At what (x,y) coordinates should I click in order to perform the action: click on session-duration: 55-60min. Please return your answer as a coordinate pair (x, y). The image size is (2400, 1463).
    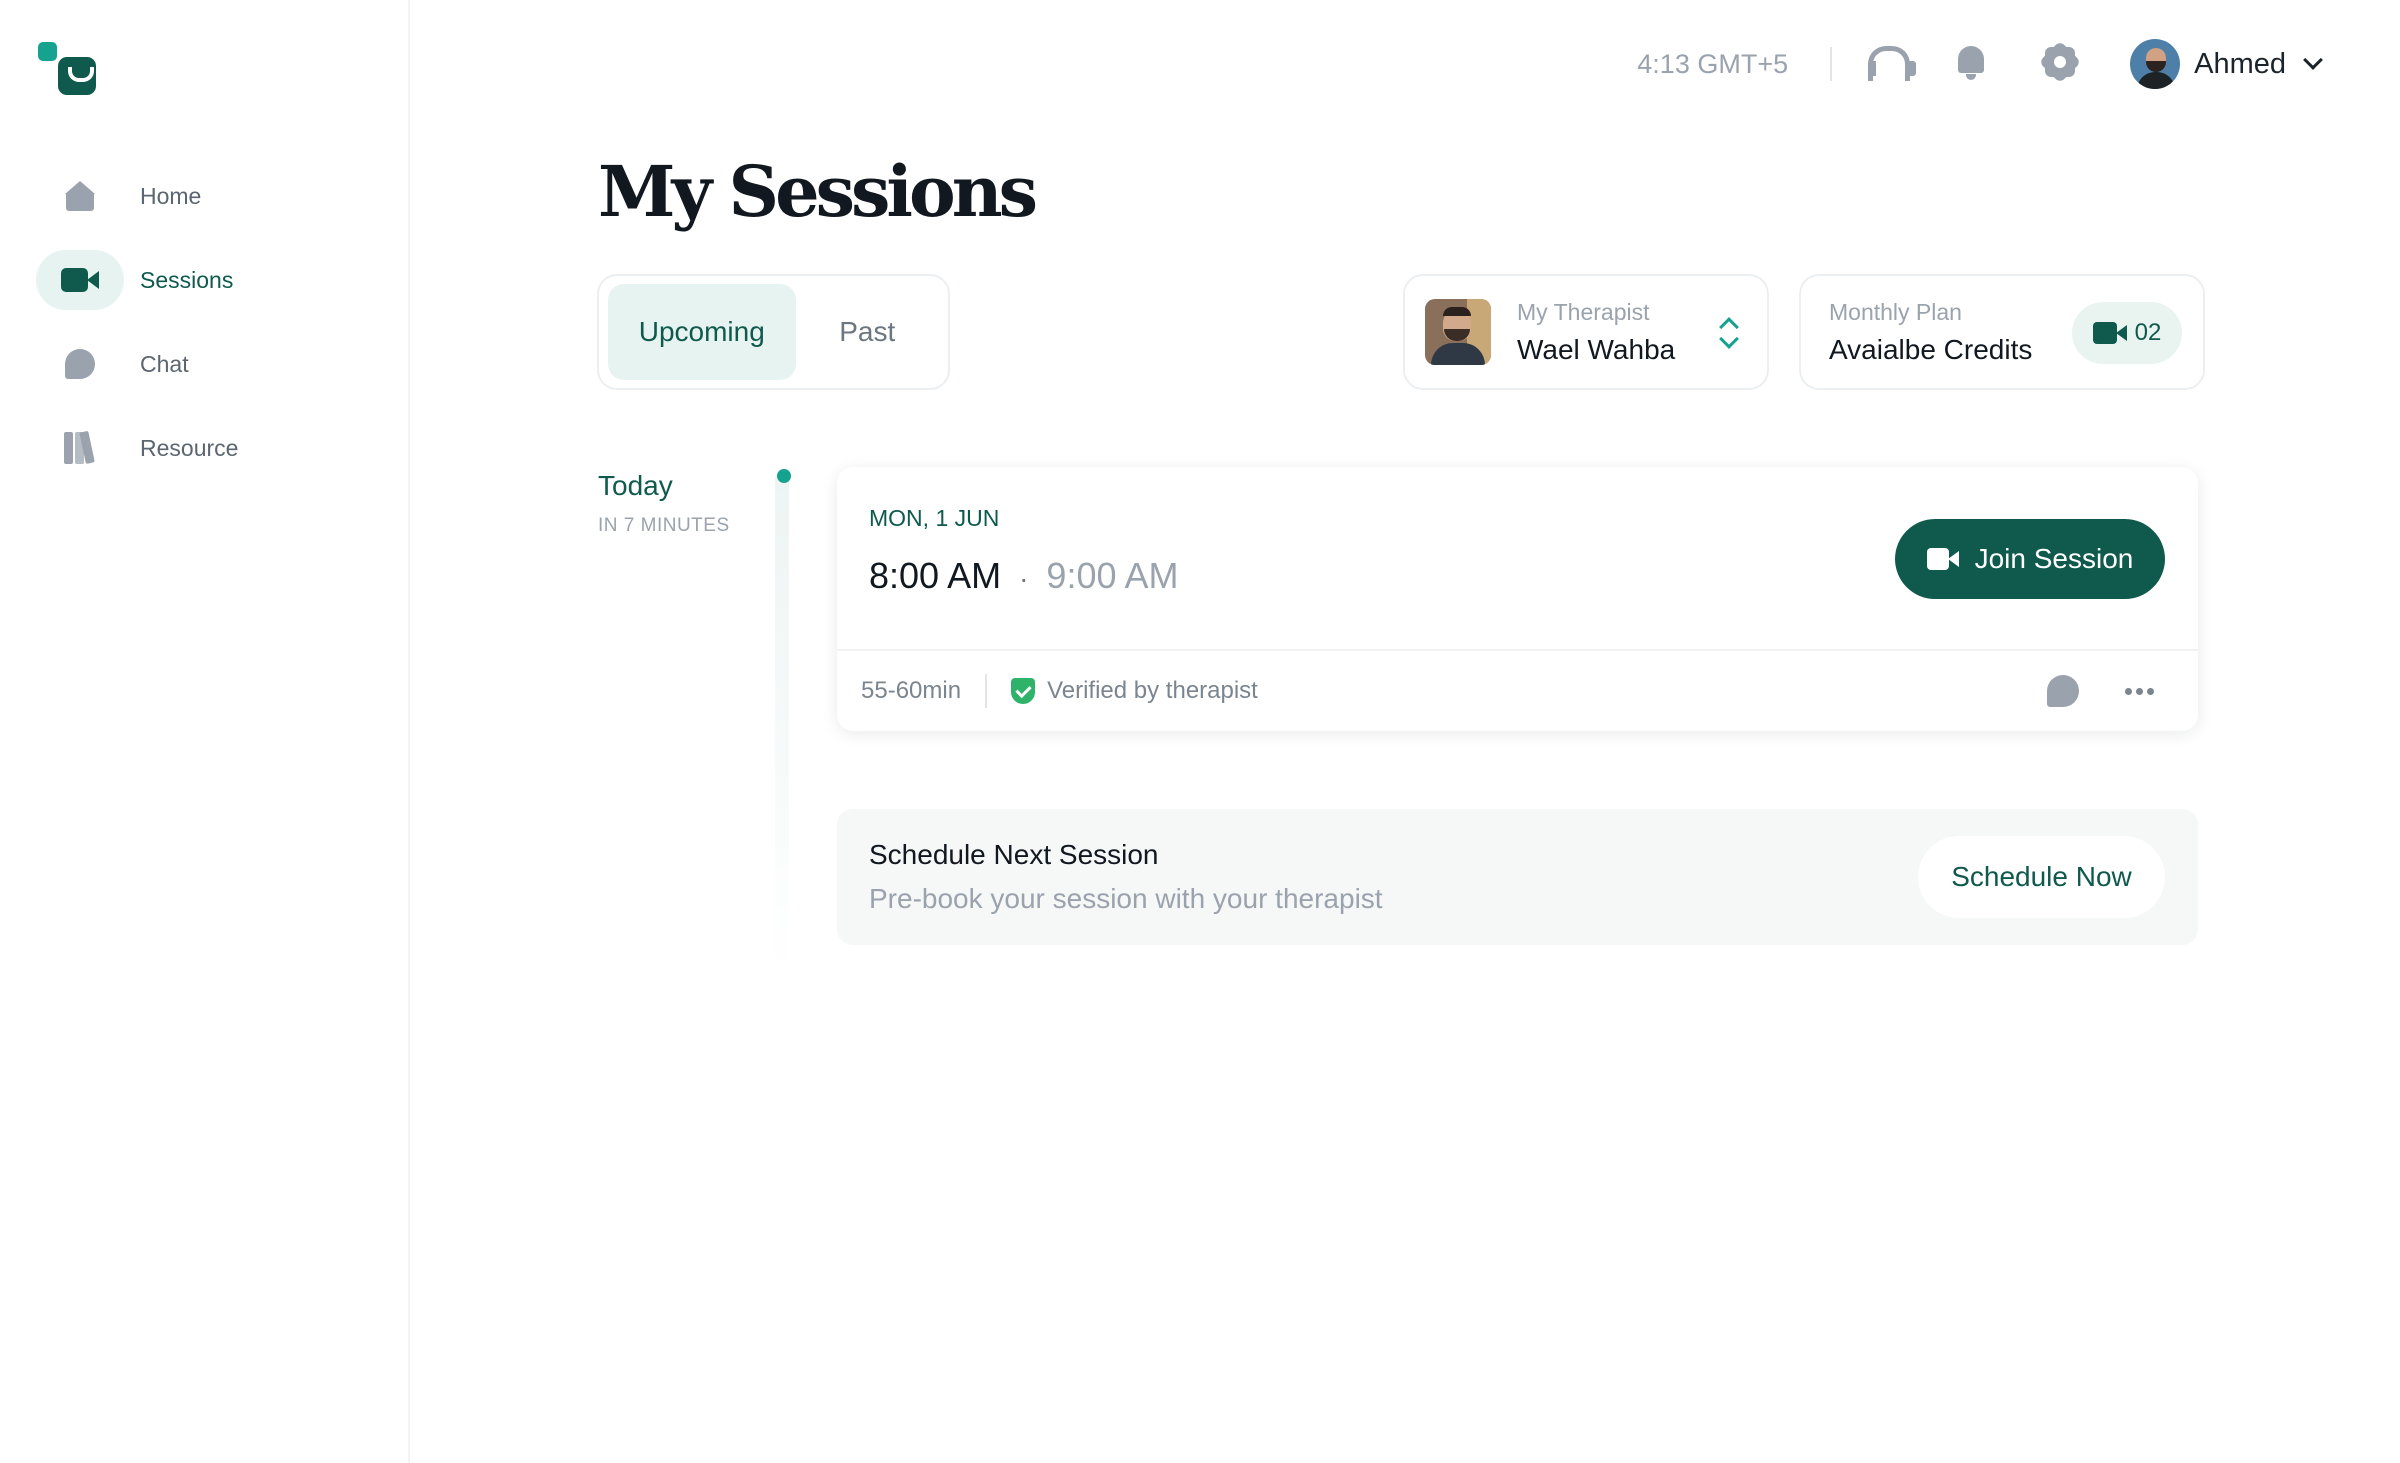
    Looking at the image, I should click on (911, 690).